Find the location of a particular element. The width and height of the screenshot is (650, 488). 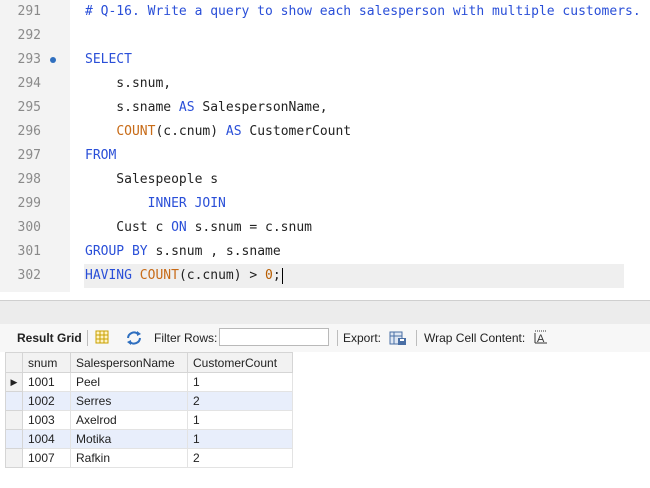

column-header-salespersonname: SalespersonName is located at coordinates (129, 362).